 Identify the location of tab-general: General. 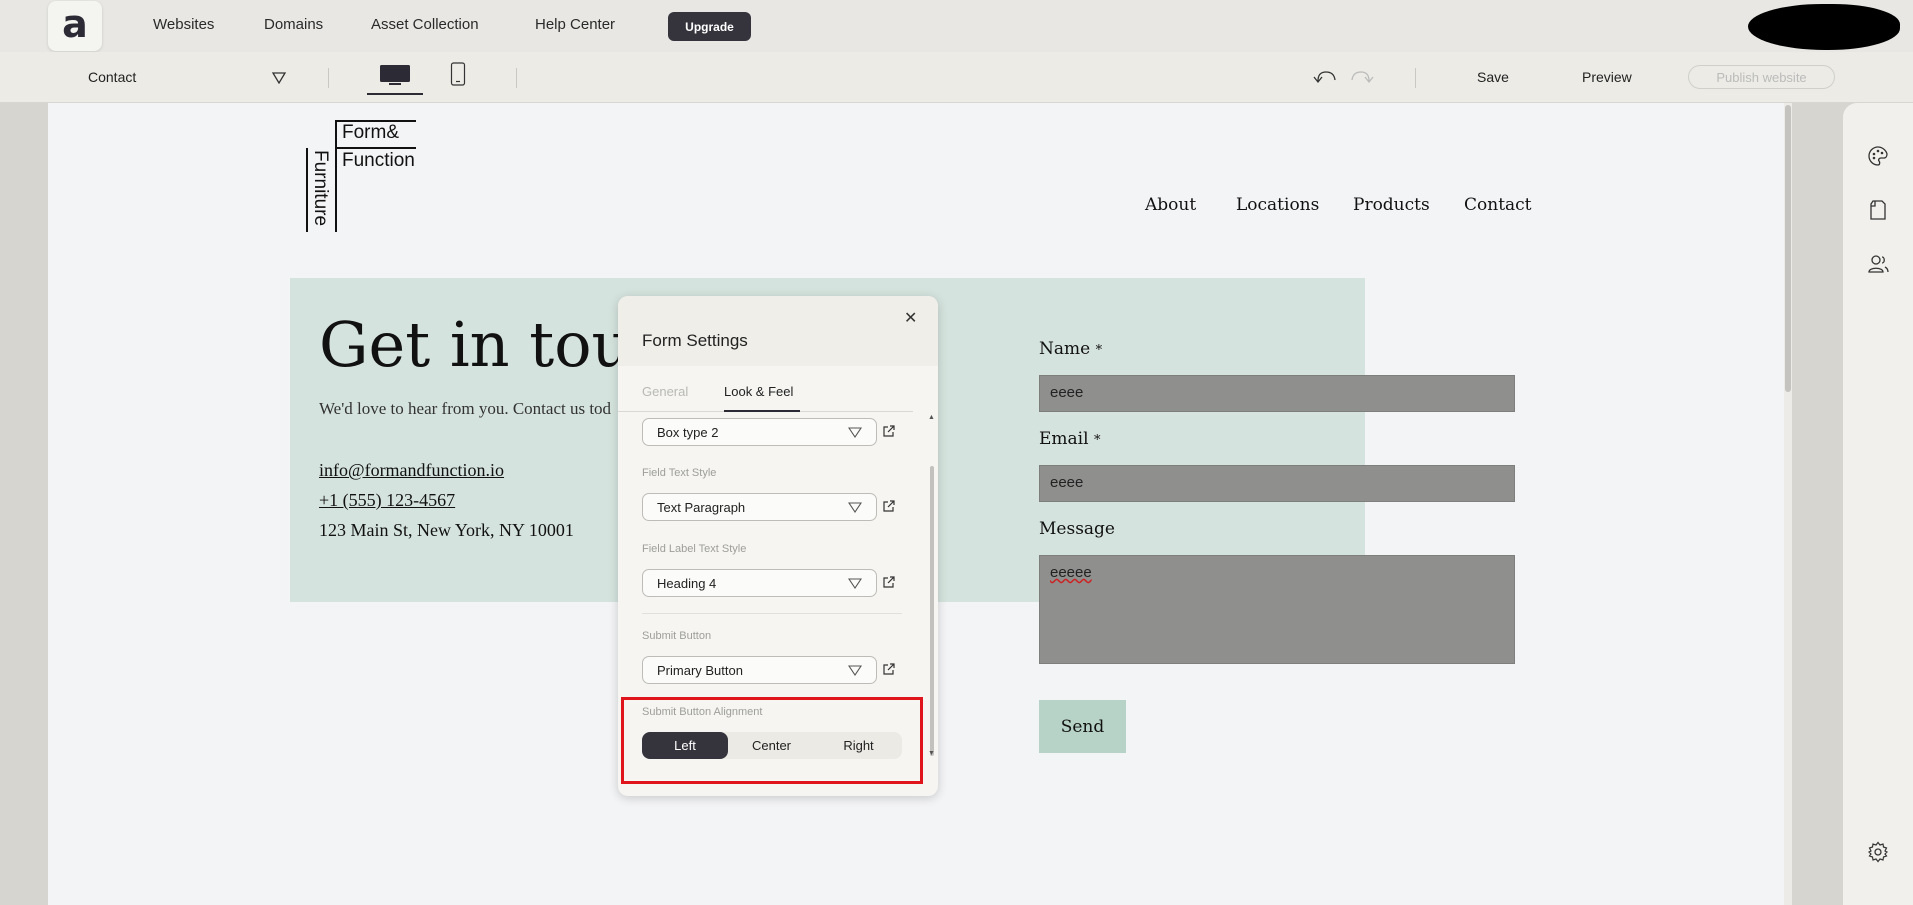
(665, 391).